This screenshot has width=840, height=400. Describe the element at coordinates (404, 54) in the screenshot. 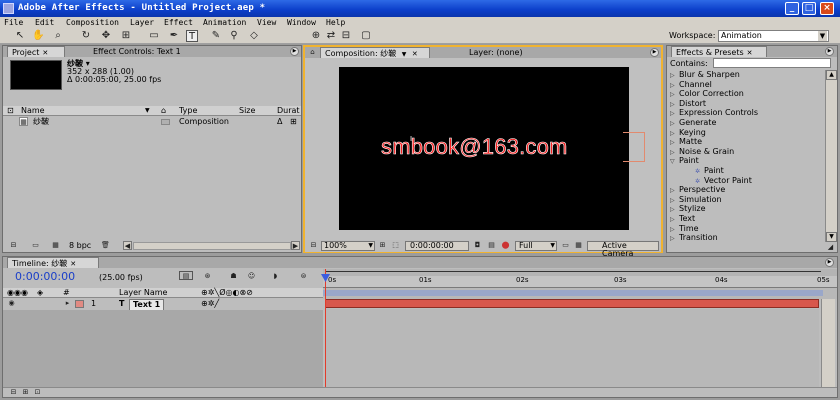

I see `chevron-down-icon: ▼` at that location.